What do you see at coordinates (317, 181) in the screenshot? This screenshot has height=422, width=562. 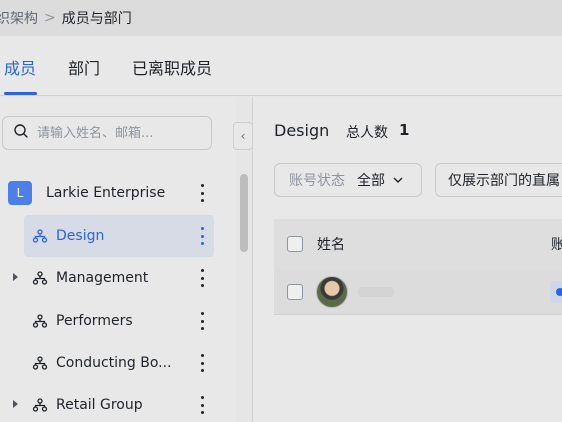 I see `filter-label: 账号状态` at bounding box center [317, 181].